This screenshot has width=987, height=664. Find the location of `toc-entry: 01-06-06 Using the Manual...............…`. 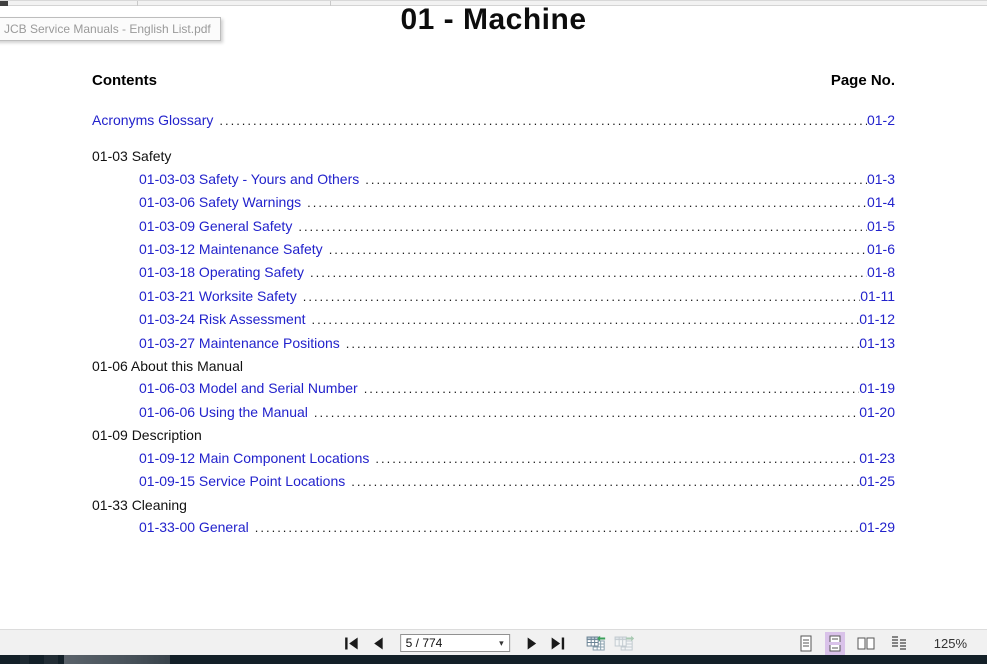

toc-entry: 01-06-06 Using the Manual...............… is located at coordinates (493, 412).